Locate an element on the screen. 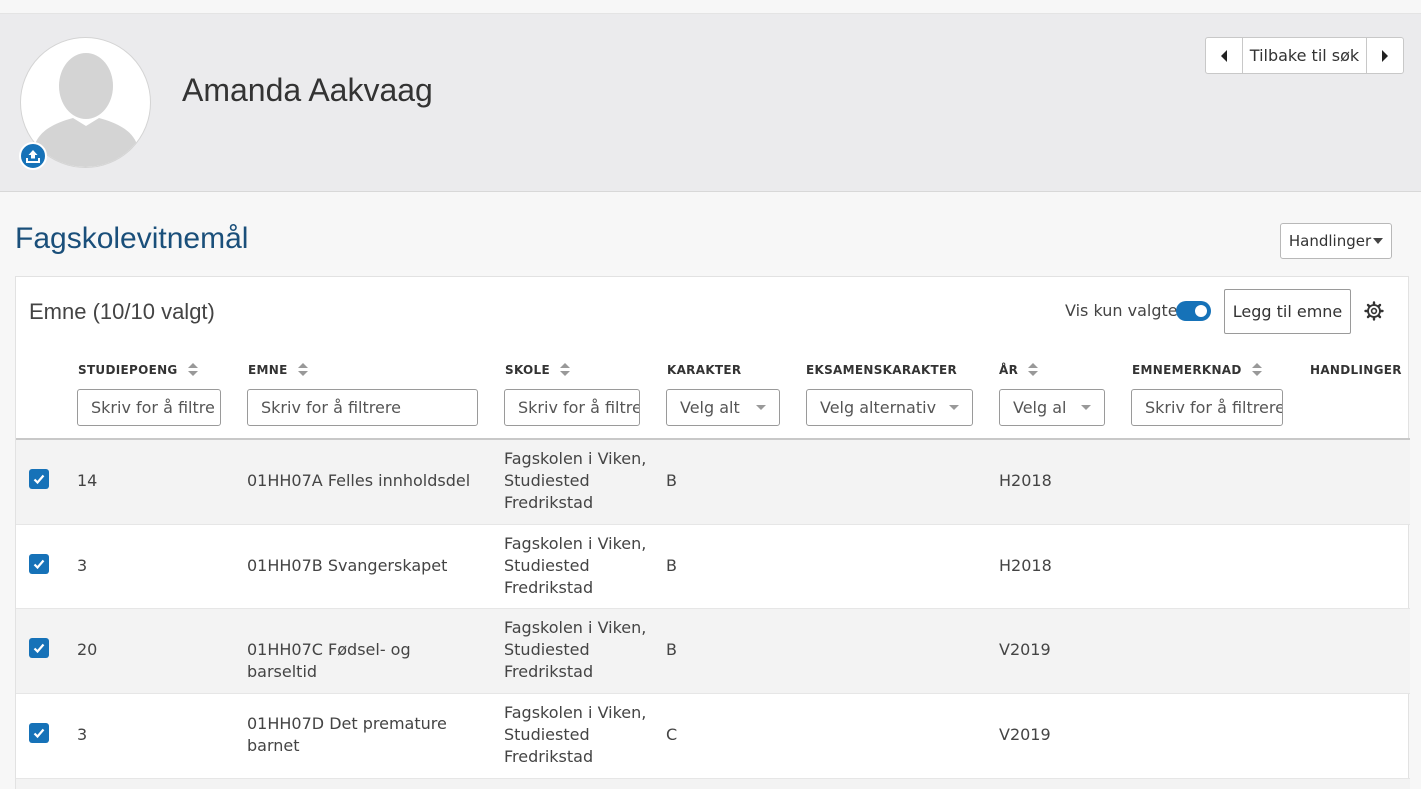  settings-button is located at coordinates (1374, 311).